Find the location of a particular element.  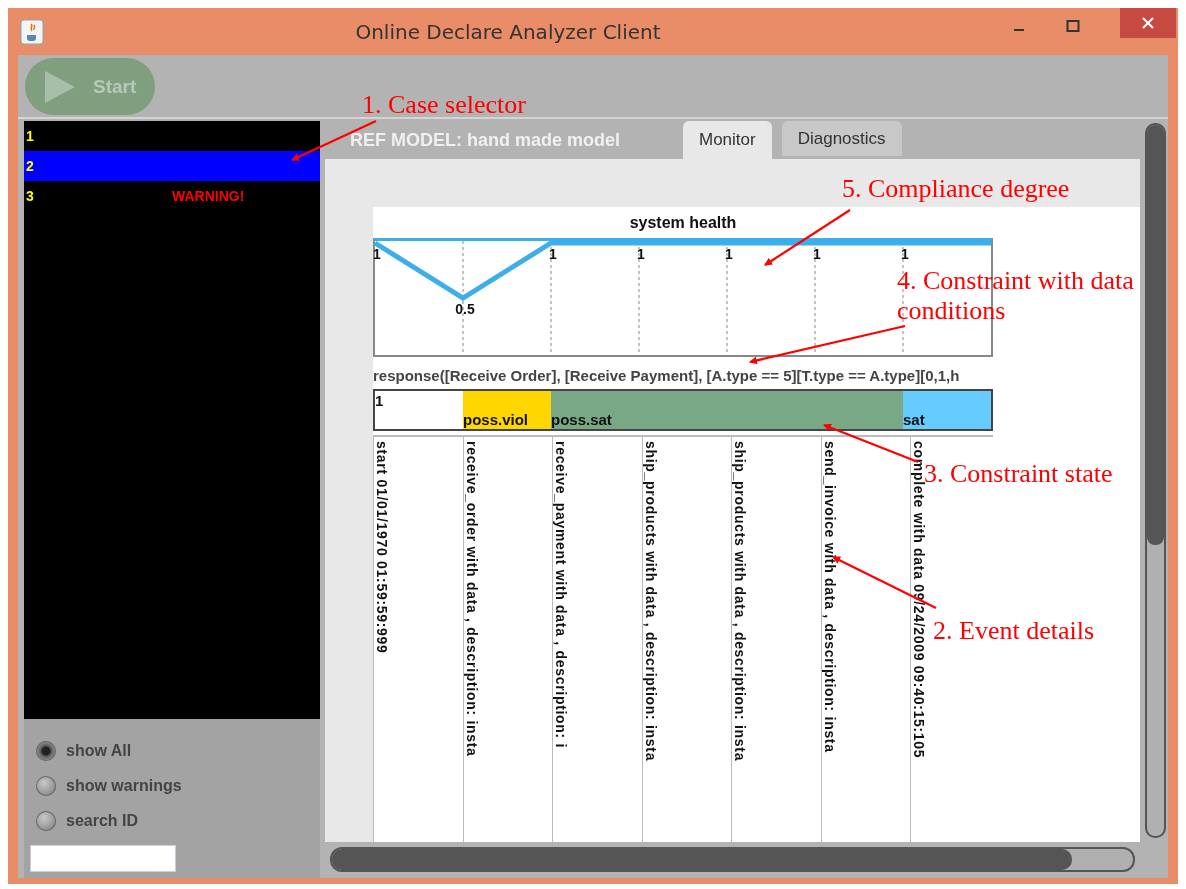

search-field is located at coordinates (103, 858).